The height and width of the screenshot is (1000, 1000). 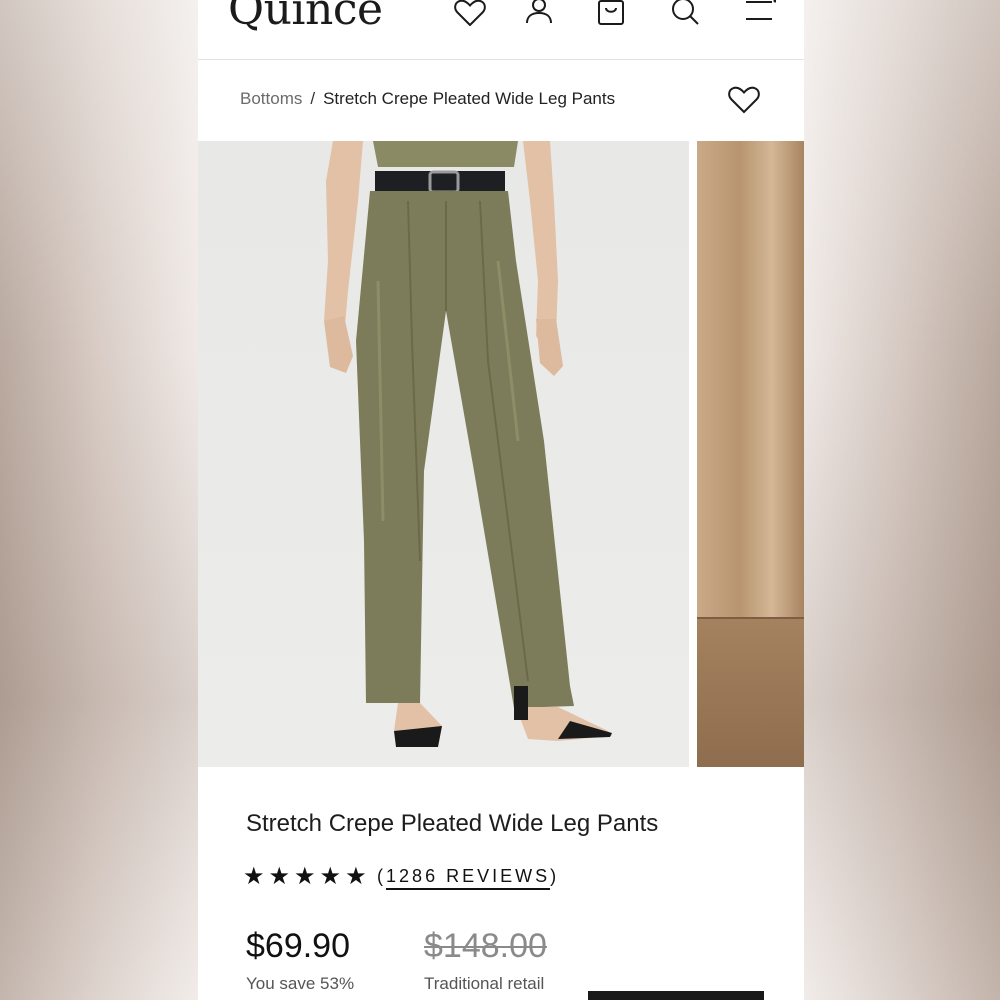 I want to click on floor-shape, so click(x=750, y=692).